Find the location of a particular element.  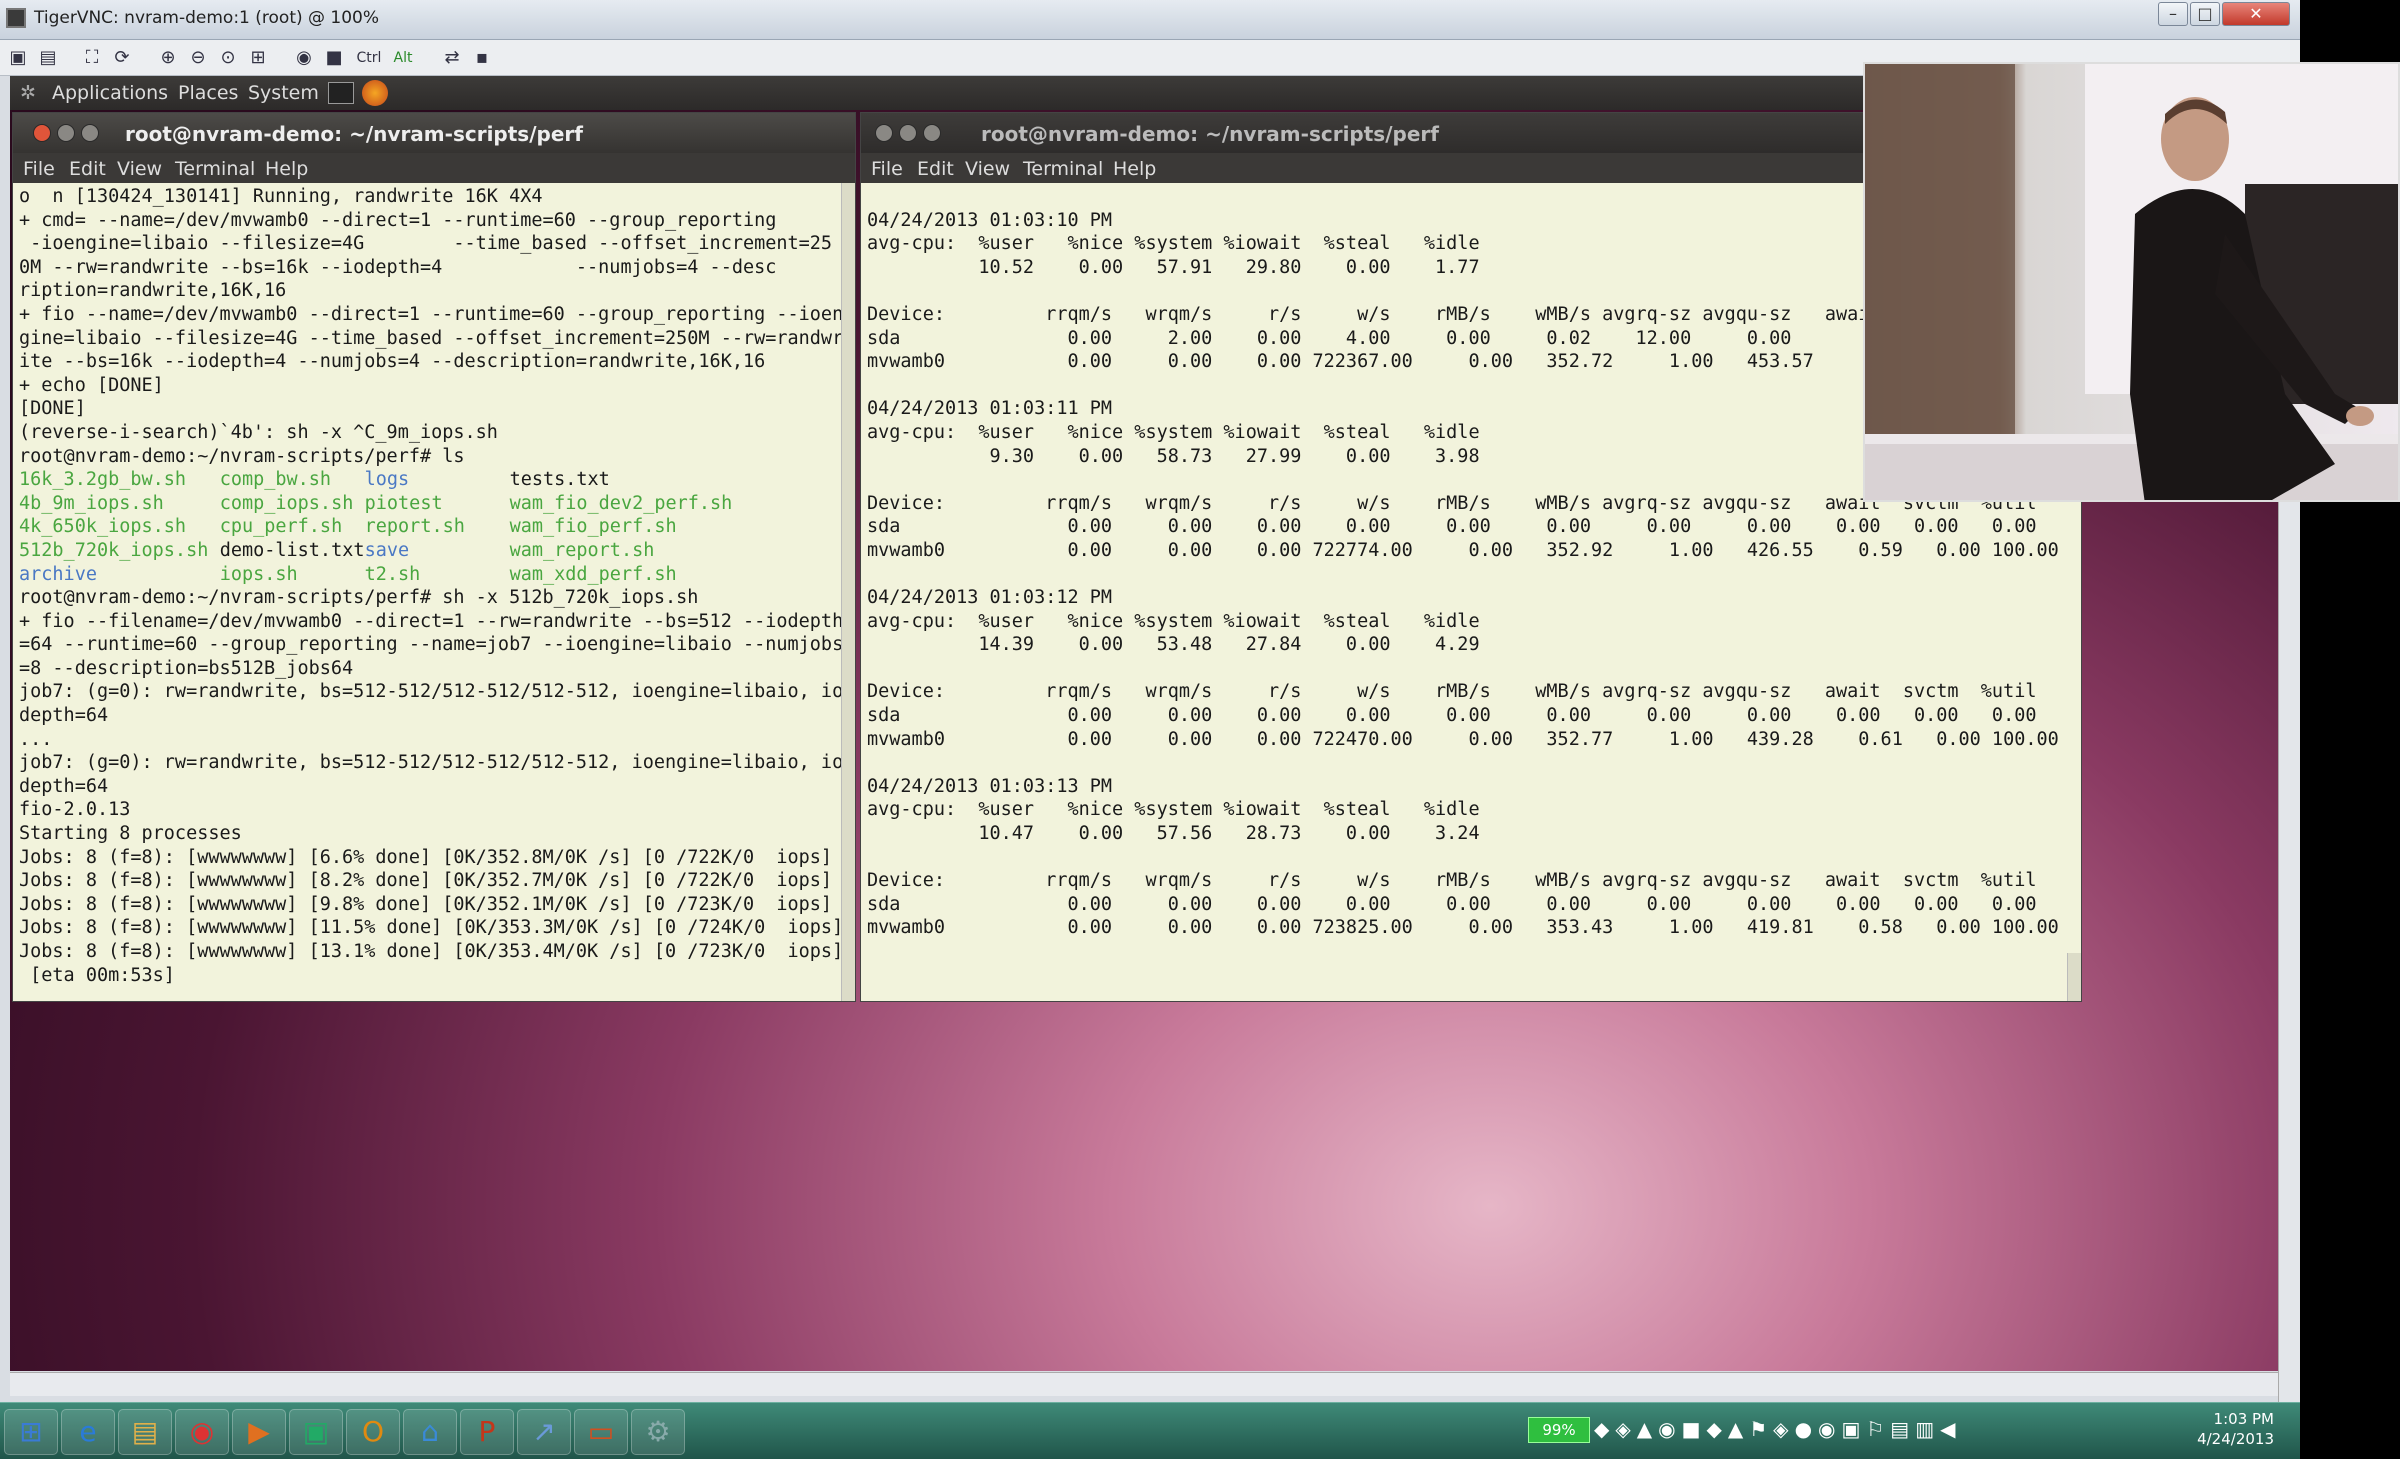

right-terminal-title: root@nvram-demo: ~/nvram-scripts/perf is located at coordinates (1210, 134).